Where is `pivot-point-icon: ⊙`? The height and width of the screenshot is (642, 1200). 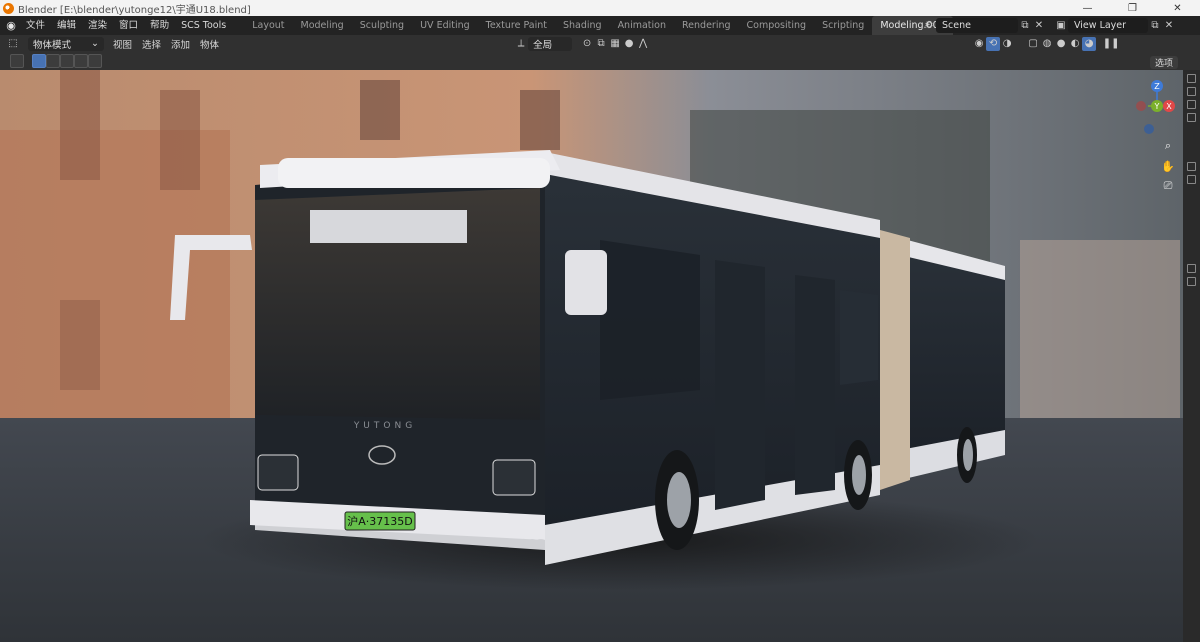
pivot-point-icon: ⊙ is located at coordinates (587, 44).